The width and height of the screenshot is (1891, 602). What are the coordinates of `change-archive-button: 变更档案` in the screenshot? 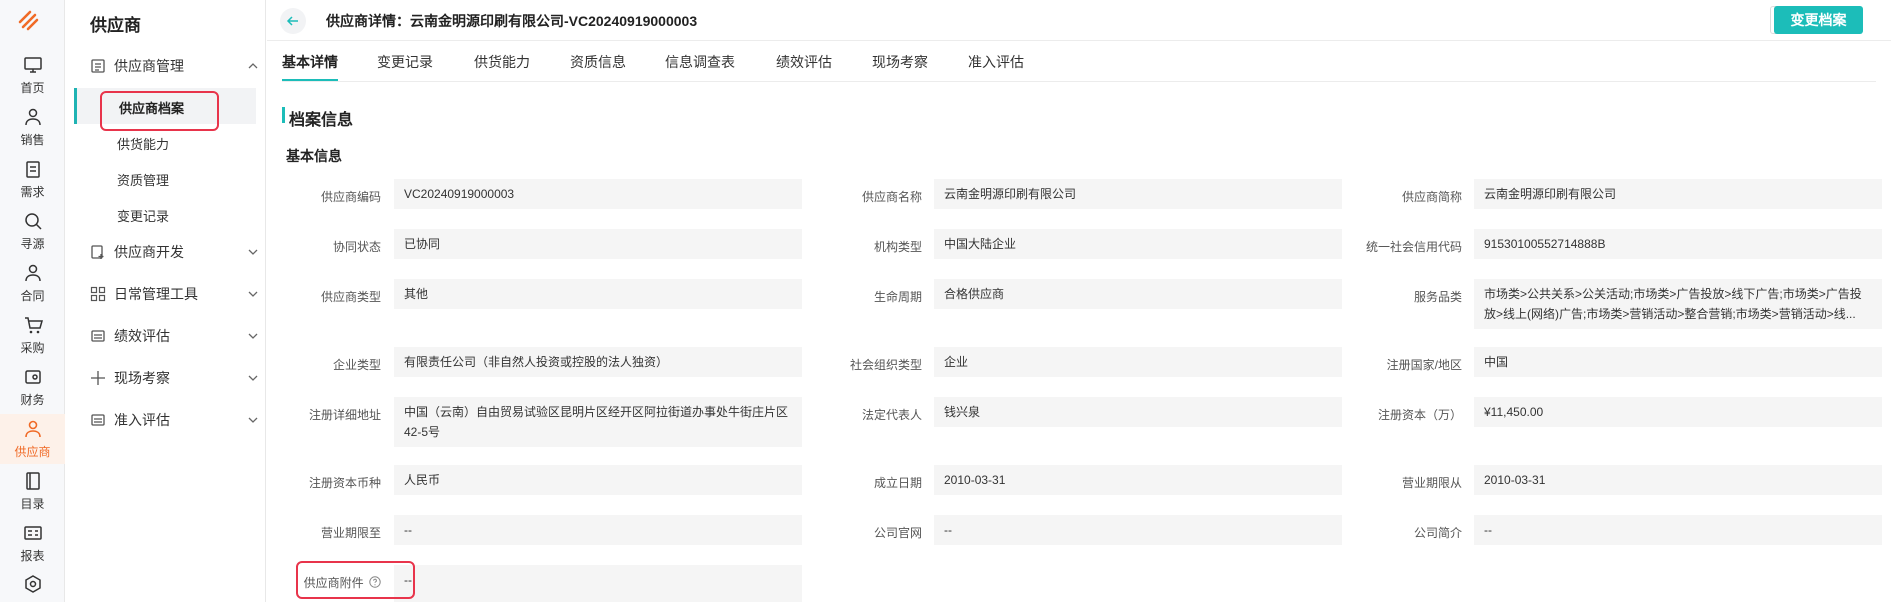 It's located at (1818, 20).